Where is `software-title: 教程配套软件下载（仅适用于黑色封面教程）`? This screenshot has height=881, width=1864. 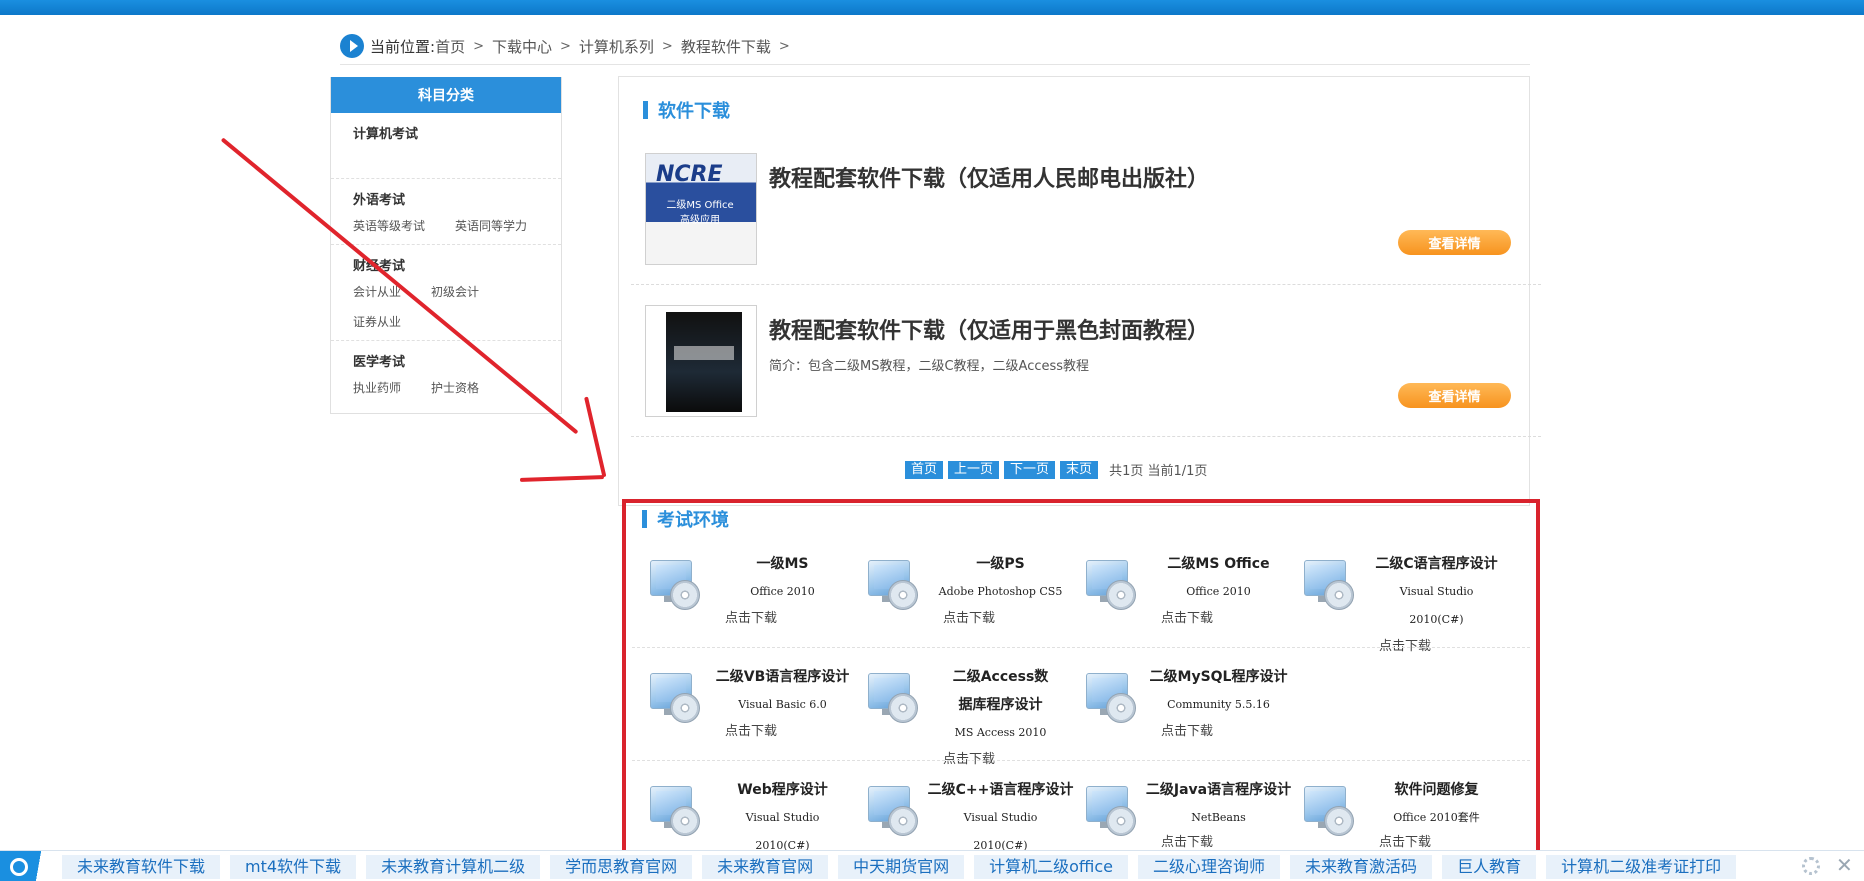 software-title: 教程配套软件下载（仅适用于黑色封面教程） is located at coordinates (989, 329).